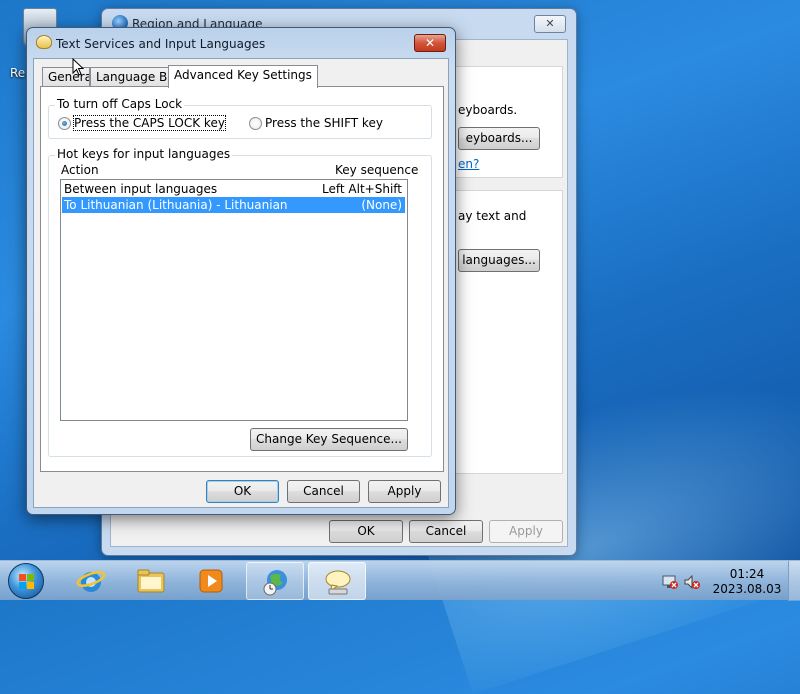 The width and height of the screenshot is (800, 694). I want to click on caps-lock-group-title: To turn off Caps Lock, so click(120, 104).